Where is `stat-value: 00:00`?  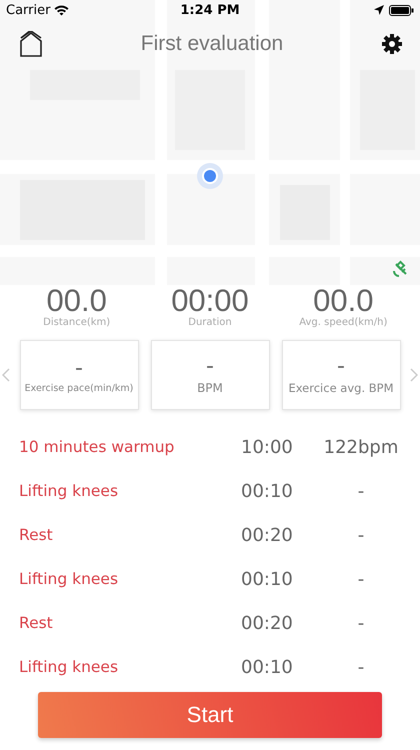
stat-value: 00:00 is located at coordinates (210, 301).